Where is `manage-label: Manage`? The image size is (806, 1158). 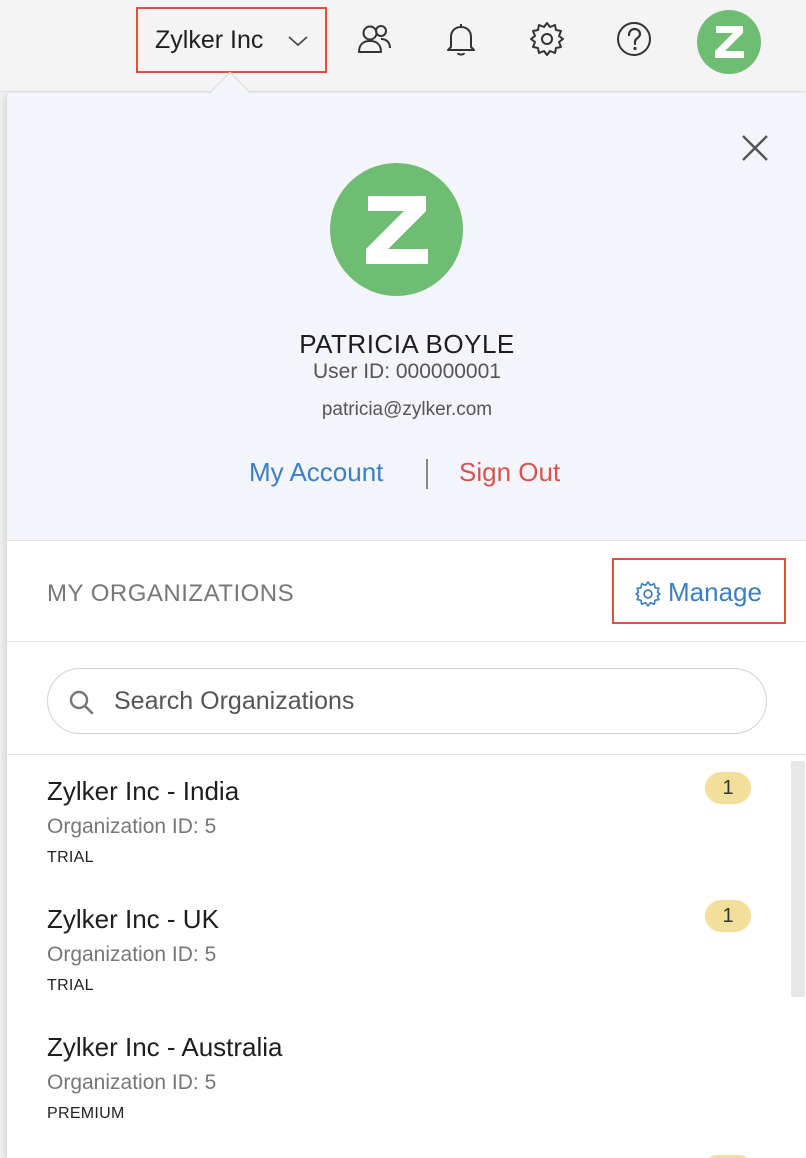
manage-label: Manage is located at coordinates (715, 592).